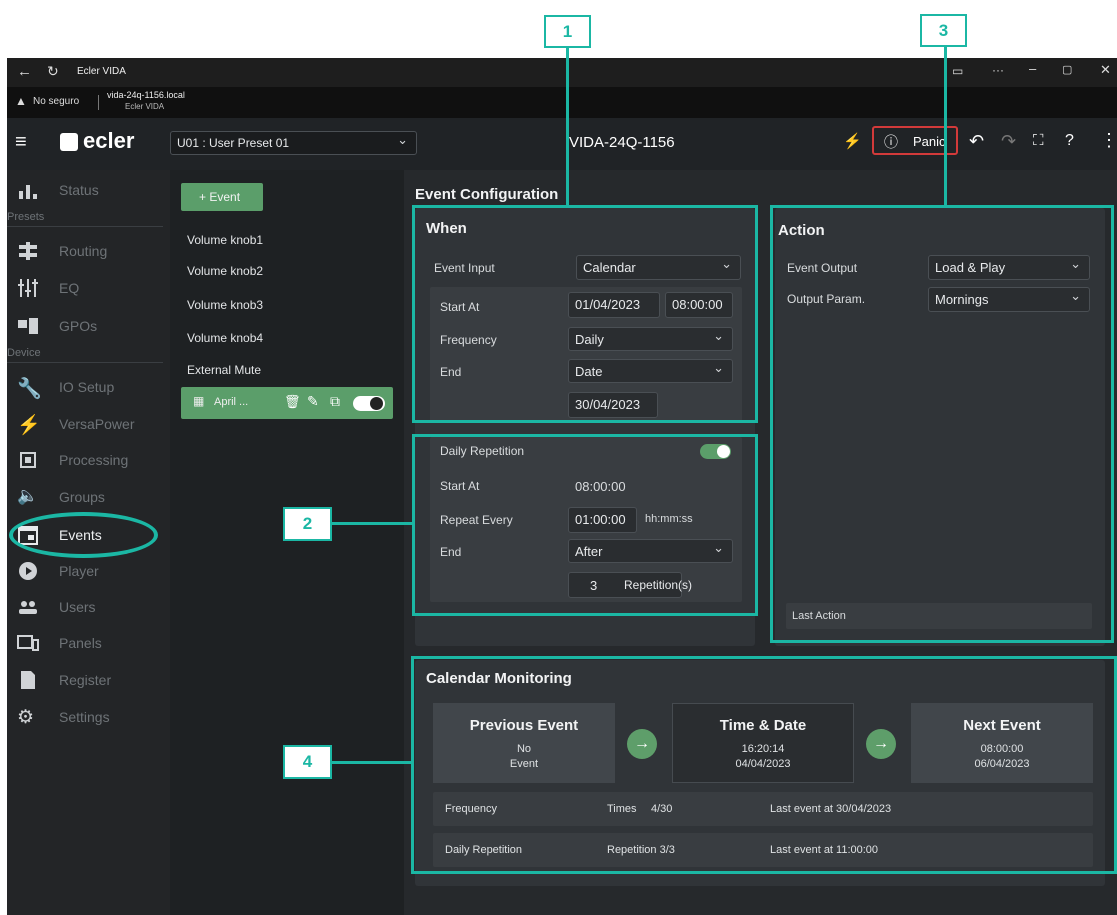 This screenshot has width=1117, height=915. Describe the element at coordinates (224, 370) in the screenshot. I see `event-list-item: External Mute` at that location.